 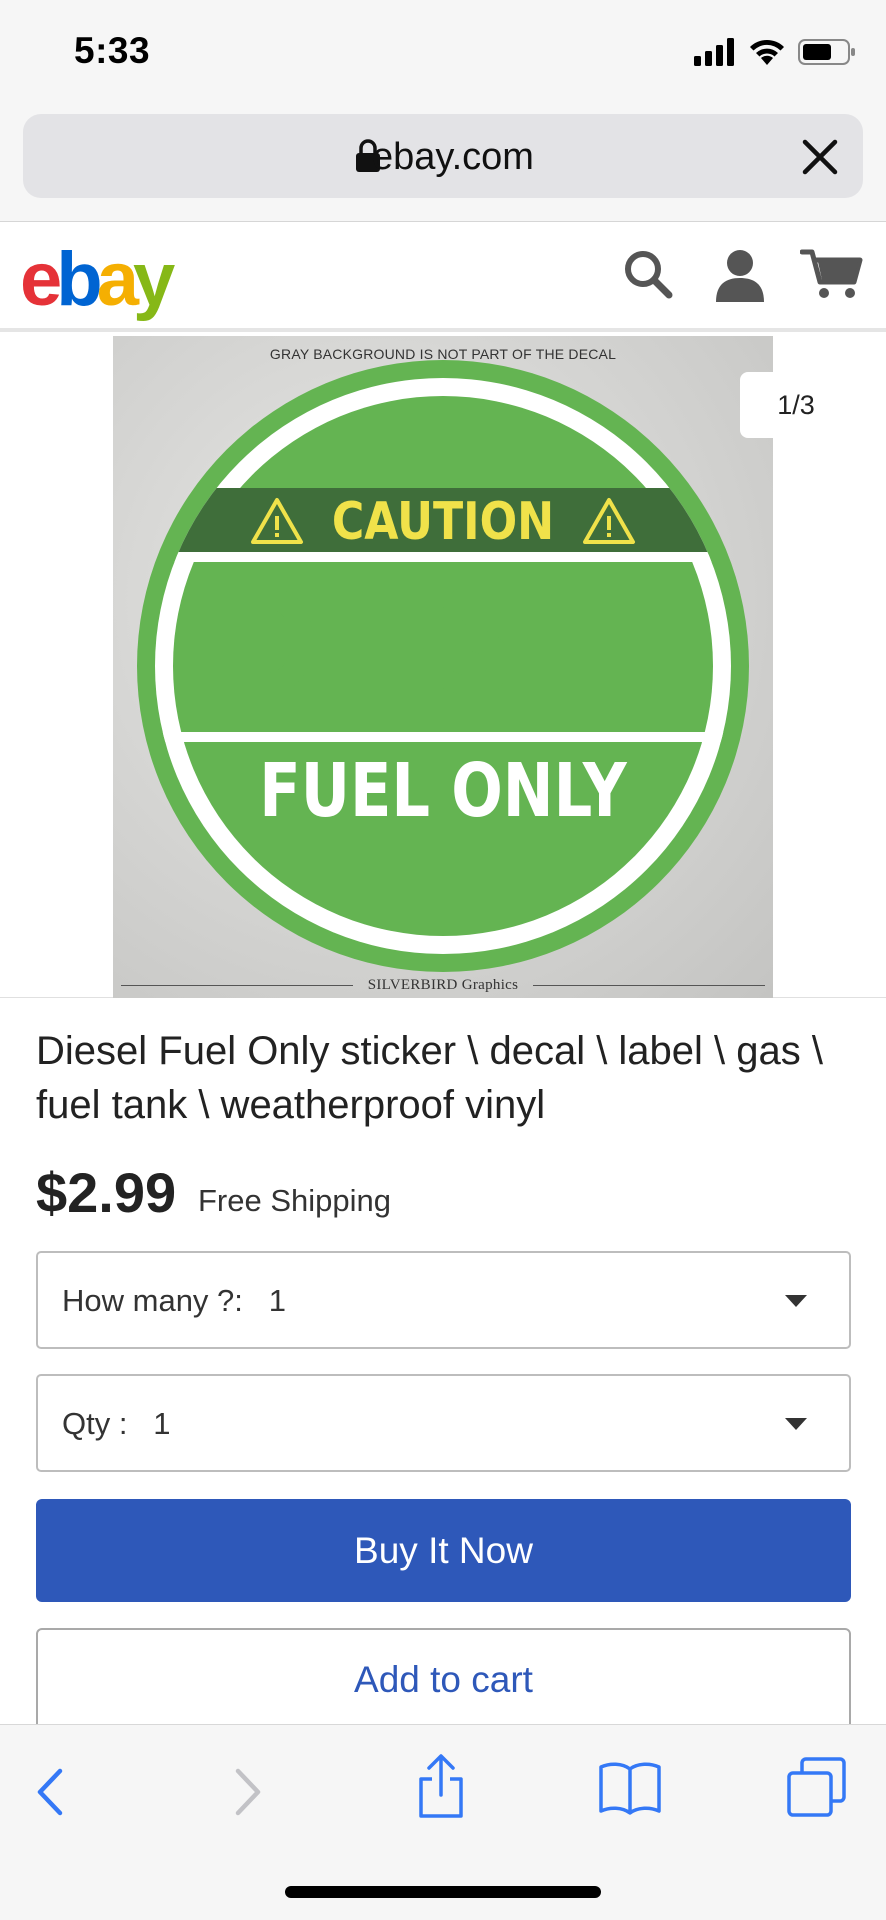 What do you see at coordinates (630, 1788) in the screenshot?
I see `bookmarks-icon` at bounding box center [630, 1788].